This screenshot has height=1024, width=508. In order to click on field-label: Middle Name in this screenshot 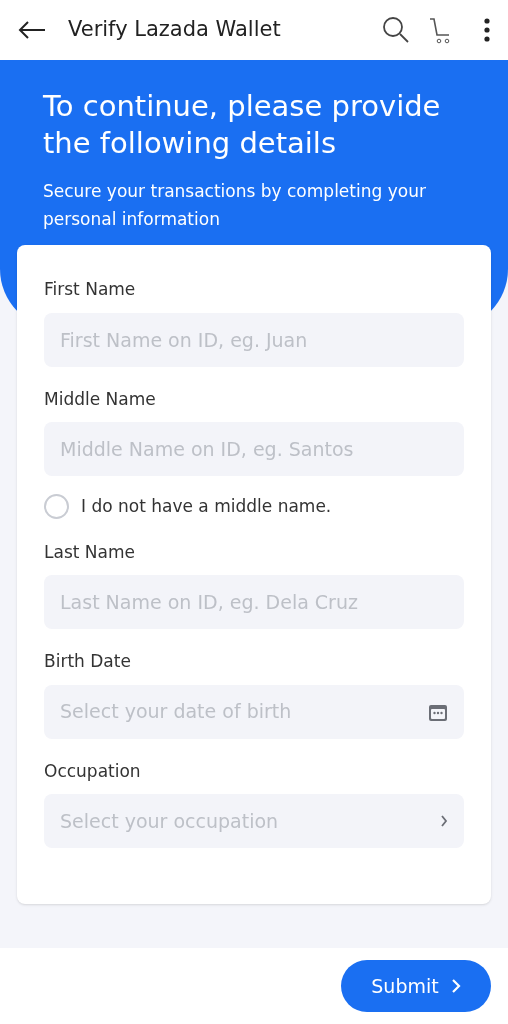, I will do `click(100, 399)`.